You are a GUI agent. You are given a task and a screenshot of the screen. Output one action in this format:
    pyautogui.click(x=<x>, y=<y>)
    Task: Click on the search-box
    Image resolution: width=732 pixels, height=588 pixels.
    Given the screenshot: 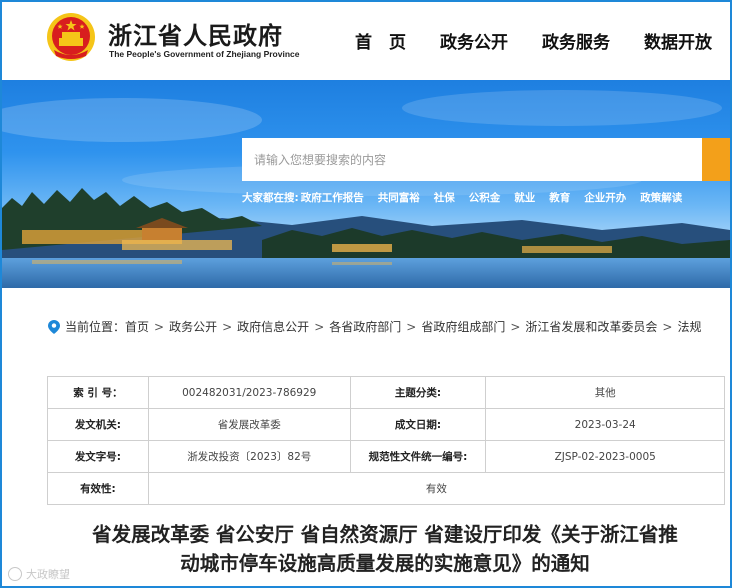 What is the action you would take?
    pyautogui.click(x=472, y=159)
    